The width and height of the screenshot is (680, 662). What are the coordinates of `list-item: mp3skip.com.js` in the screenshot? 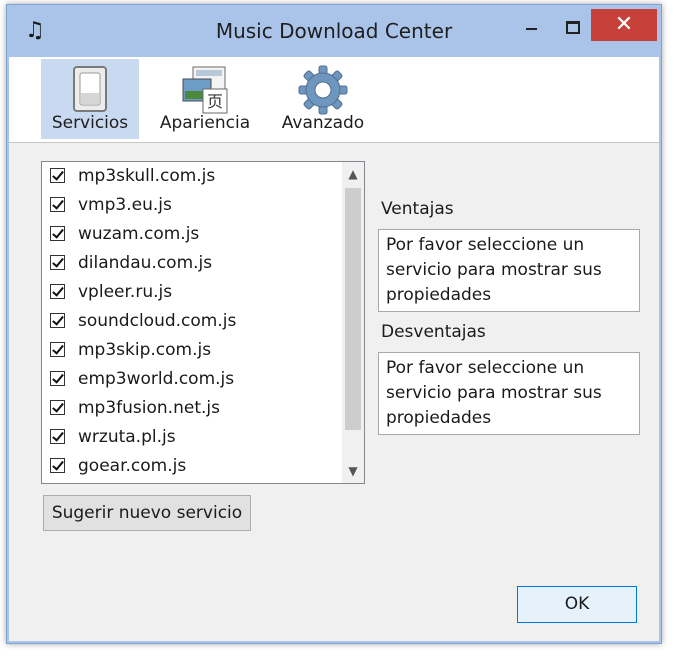 It's located at (193, 350).